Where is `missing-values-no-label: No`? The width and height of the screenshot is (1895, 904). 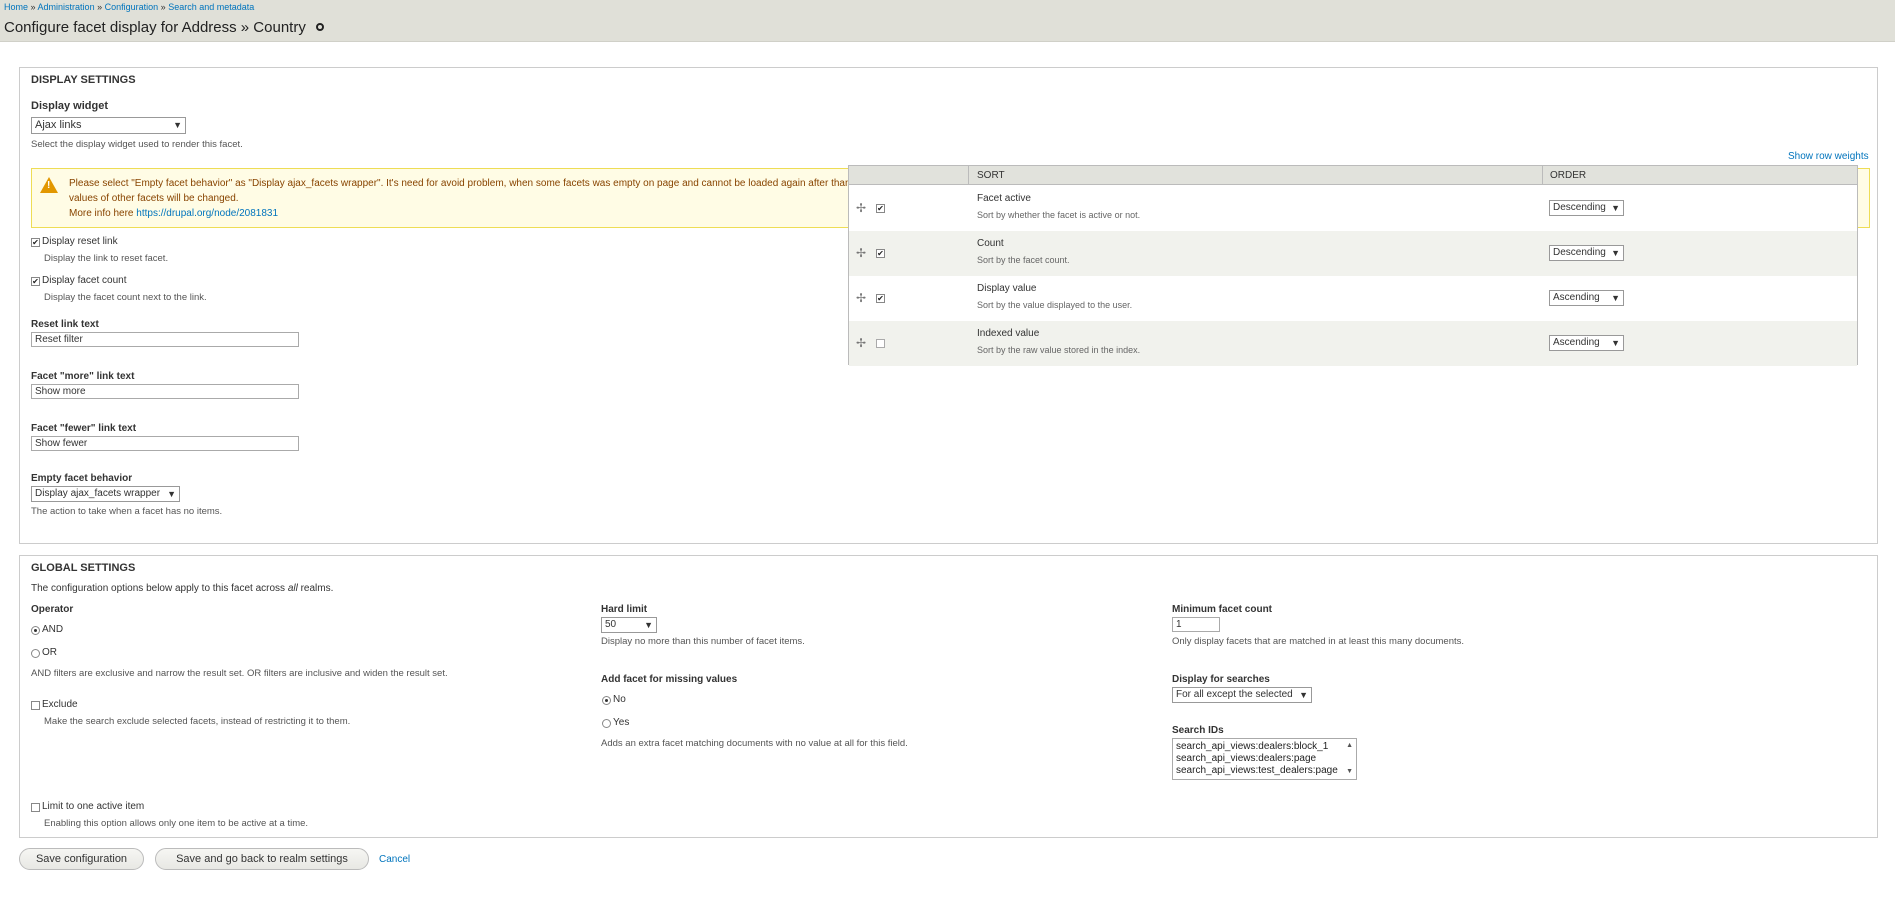
missing-values-no-label: No is located at coordinates (619, 699).